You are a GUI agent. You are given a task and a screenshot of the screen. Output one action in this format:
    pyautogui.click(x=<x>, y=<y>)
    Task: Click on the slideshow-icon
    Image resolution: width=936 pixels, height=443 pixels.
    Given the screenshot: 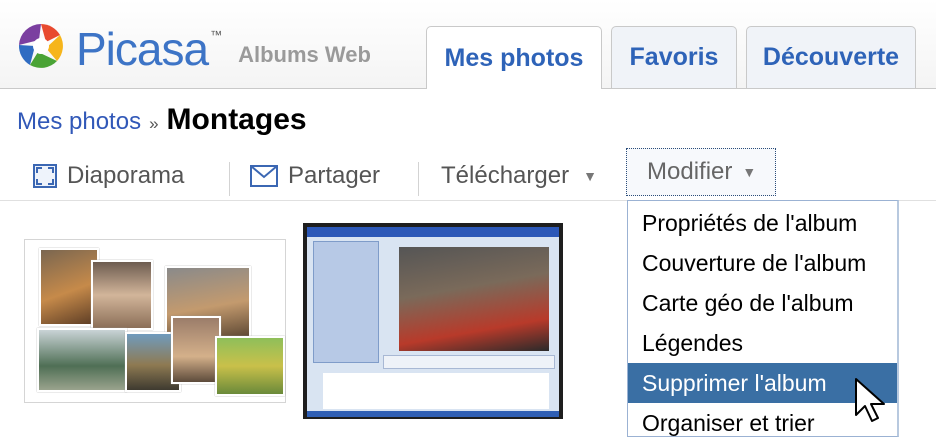 What is the action you would take?
    pyautogui.click(x=45, y=176)
    